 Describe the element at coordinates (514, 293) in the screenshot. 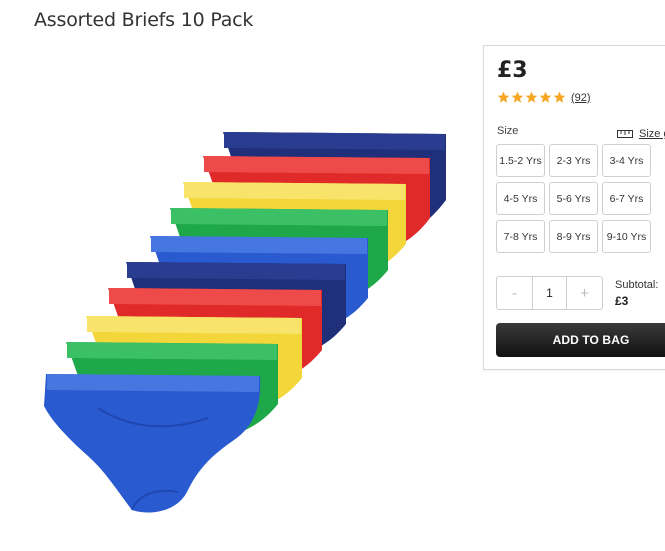

I see `quantity-decrease-button: -` at that location.